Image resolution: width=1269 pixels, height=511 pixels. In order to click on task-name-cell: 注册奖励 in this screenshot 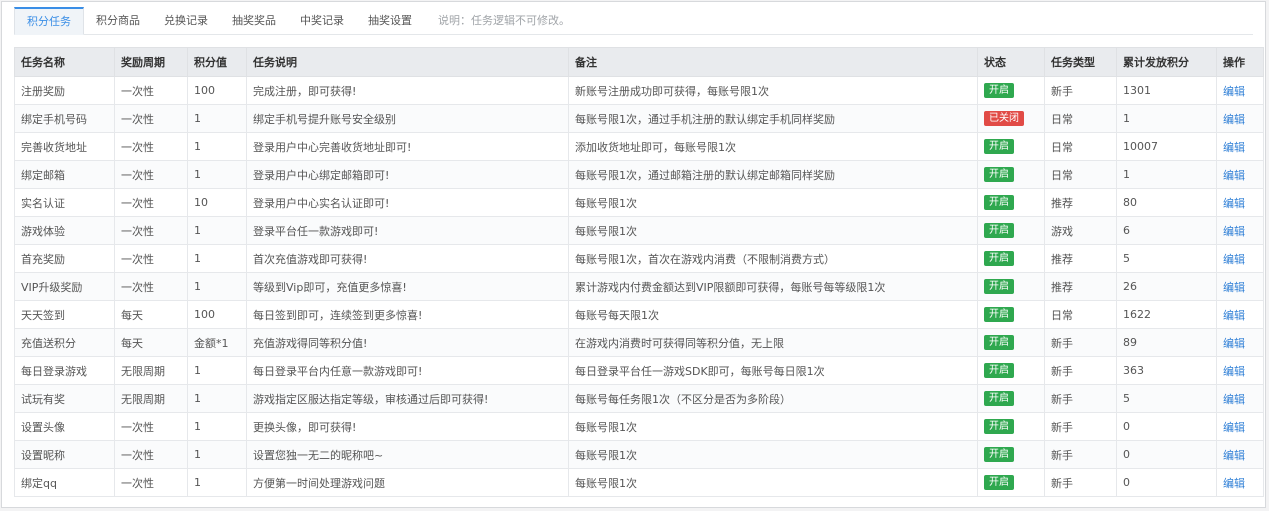, I will do `click(64, 90)`.